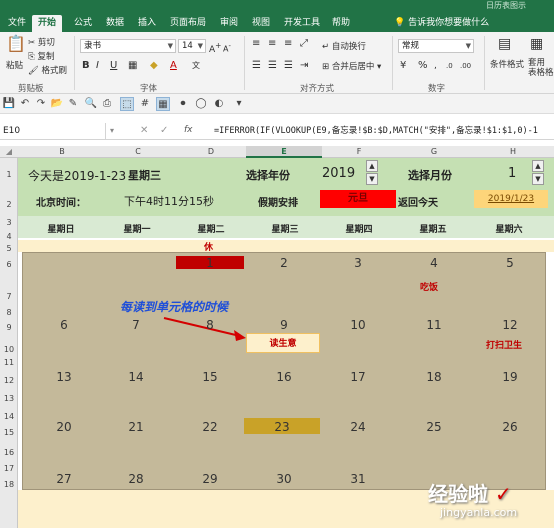 Image resolution: width=554 pixels, height=528 pixels. Describe the element at coordinates (9, 312) in the screenshot. I see `row-header: 8` at that location.